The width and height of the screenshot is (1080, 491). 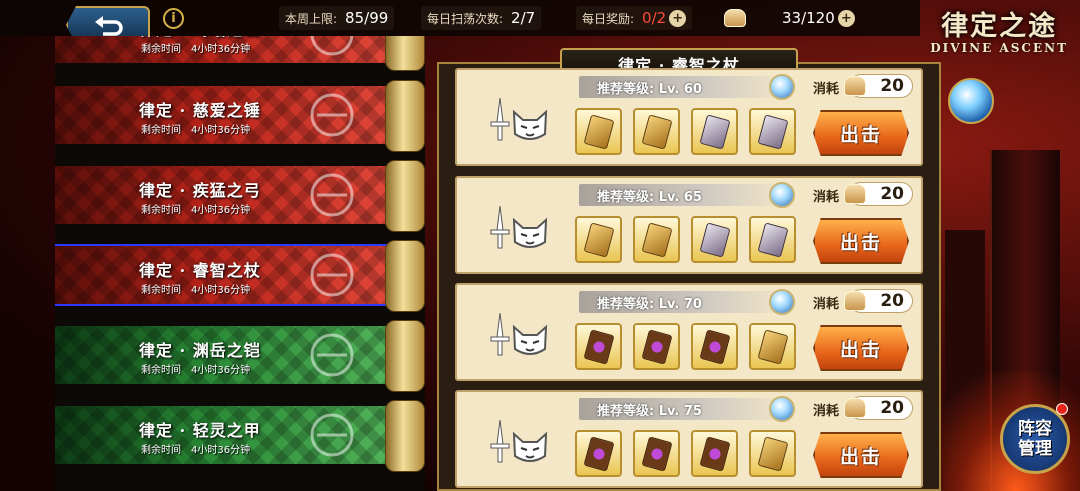 What do you see at coordinates (200, 270) in the screenshot?
I see `stage-name: 律定 · 睿智之杖` at bounding box center [200, 270].